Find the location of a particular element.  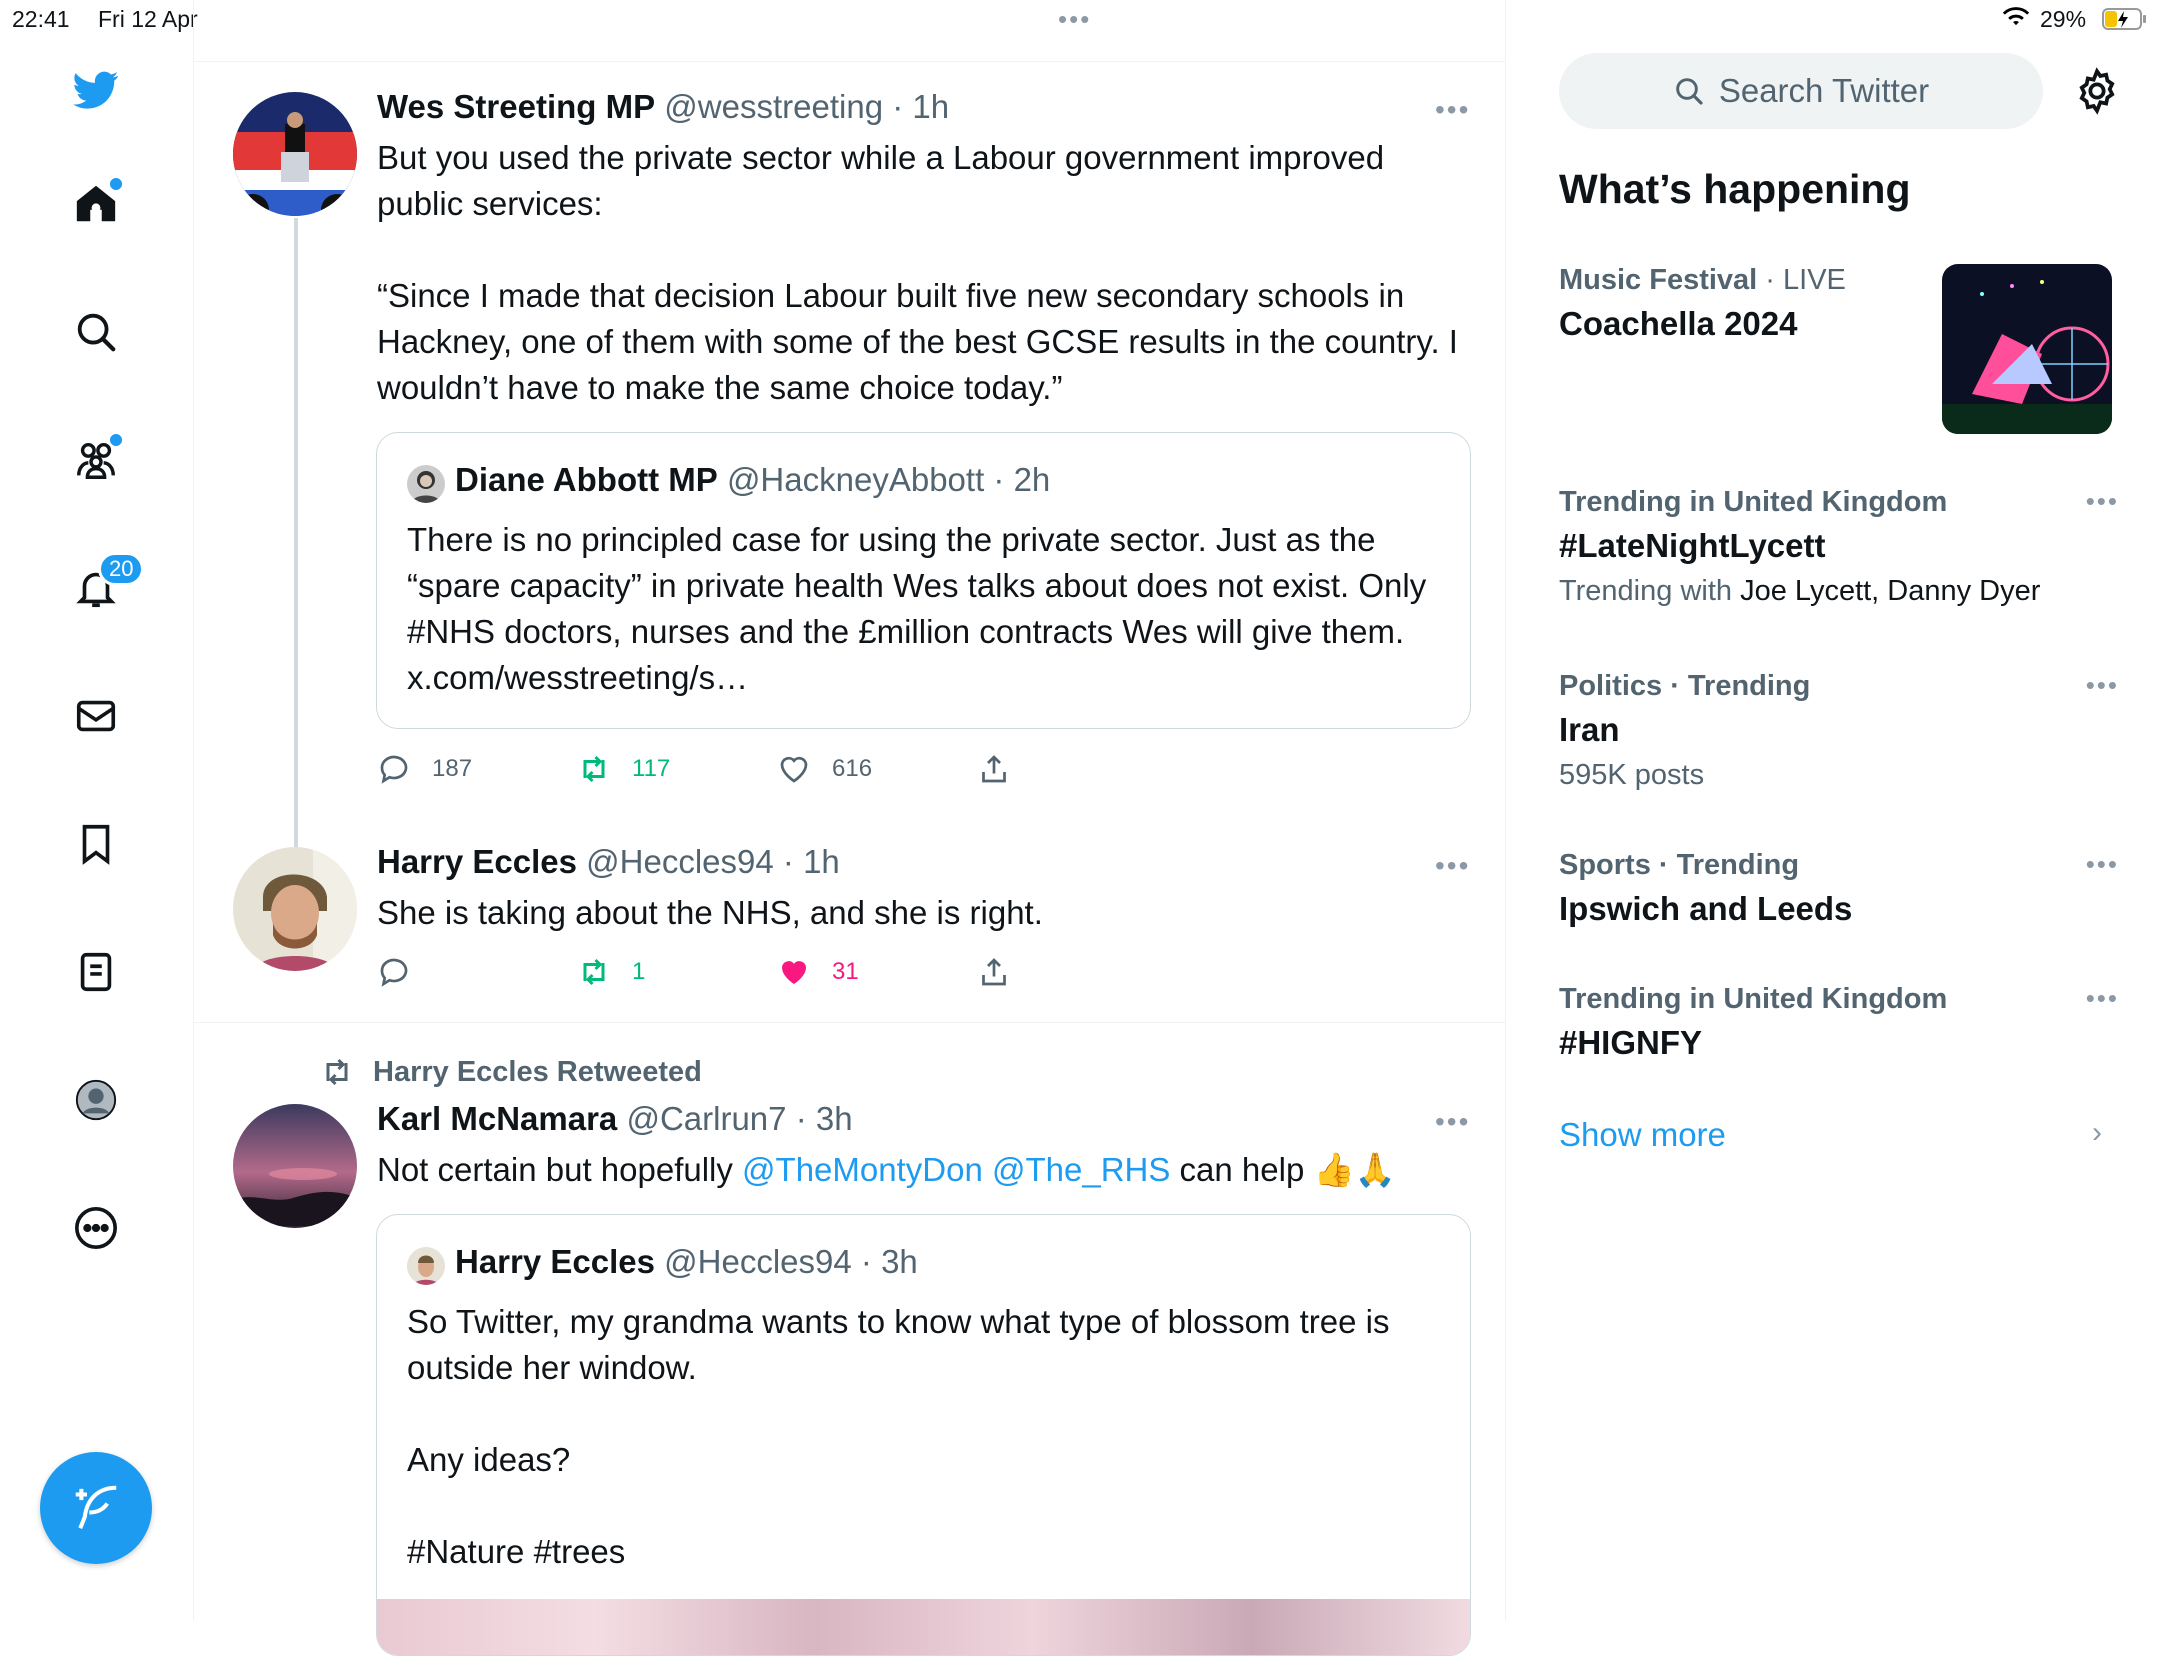

quoted-header: Diane Abbott MP @HackneyAbbott · 2h is located at coordinates (752, 480).